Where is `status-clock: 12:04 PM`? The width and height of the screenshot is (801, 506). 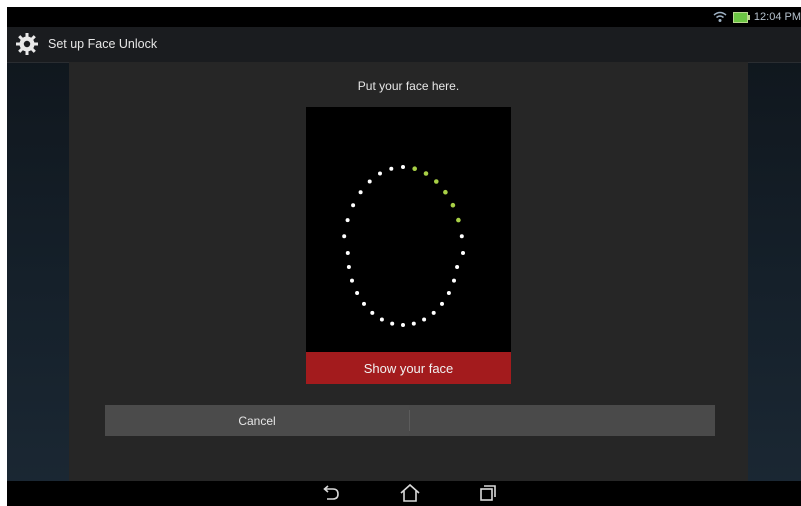
status-clock: 12:04 PM is located at coordinates (777, 17).